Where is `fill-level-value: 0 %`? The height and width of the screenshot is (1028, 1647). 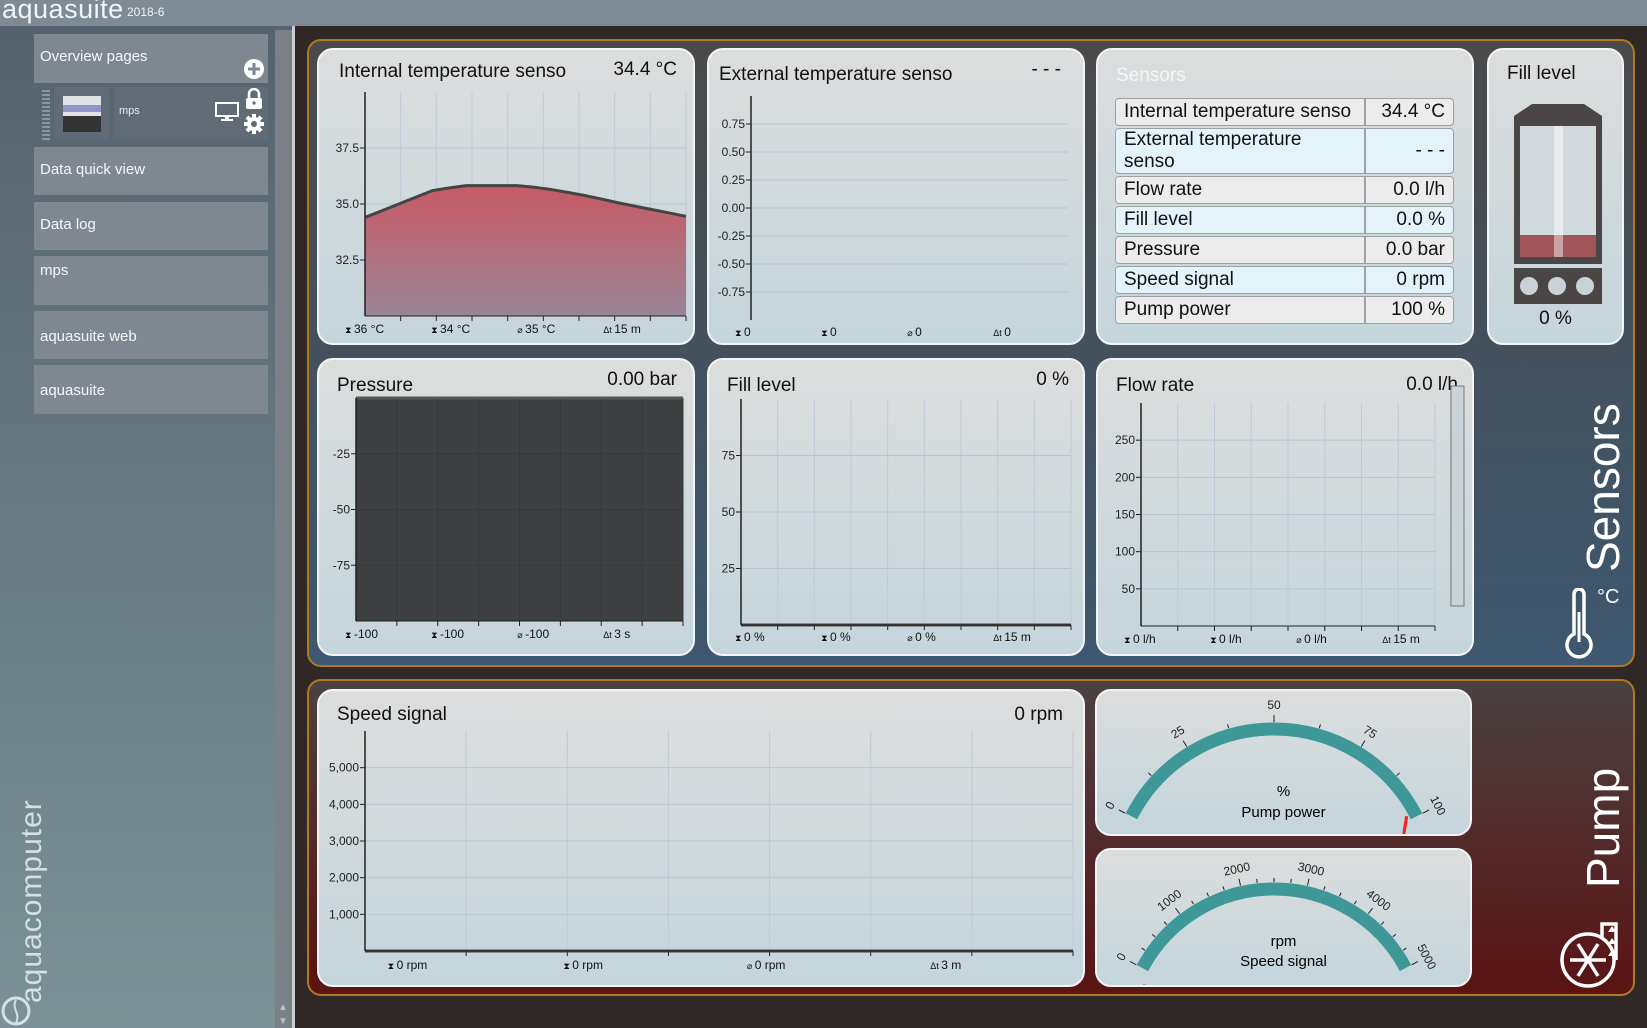 fill-level-value: 0 % is located at coordinates (1555, 318).